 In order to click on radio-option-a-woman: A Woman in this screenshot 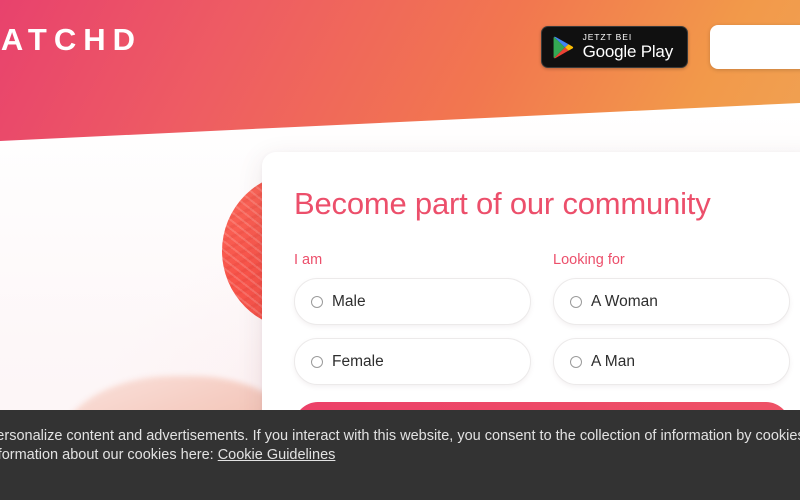, I will do `click(671, 302)`.